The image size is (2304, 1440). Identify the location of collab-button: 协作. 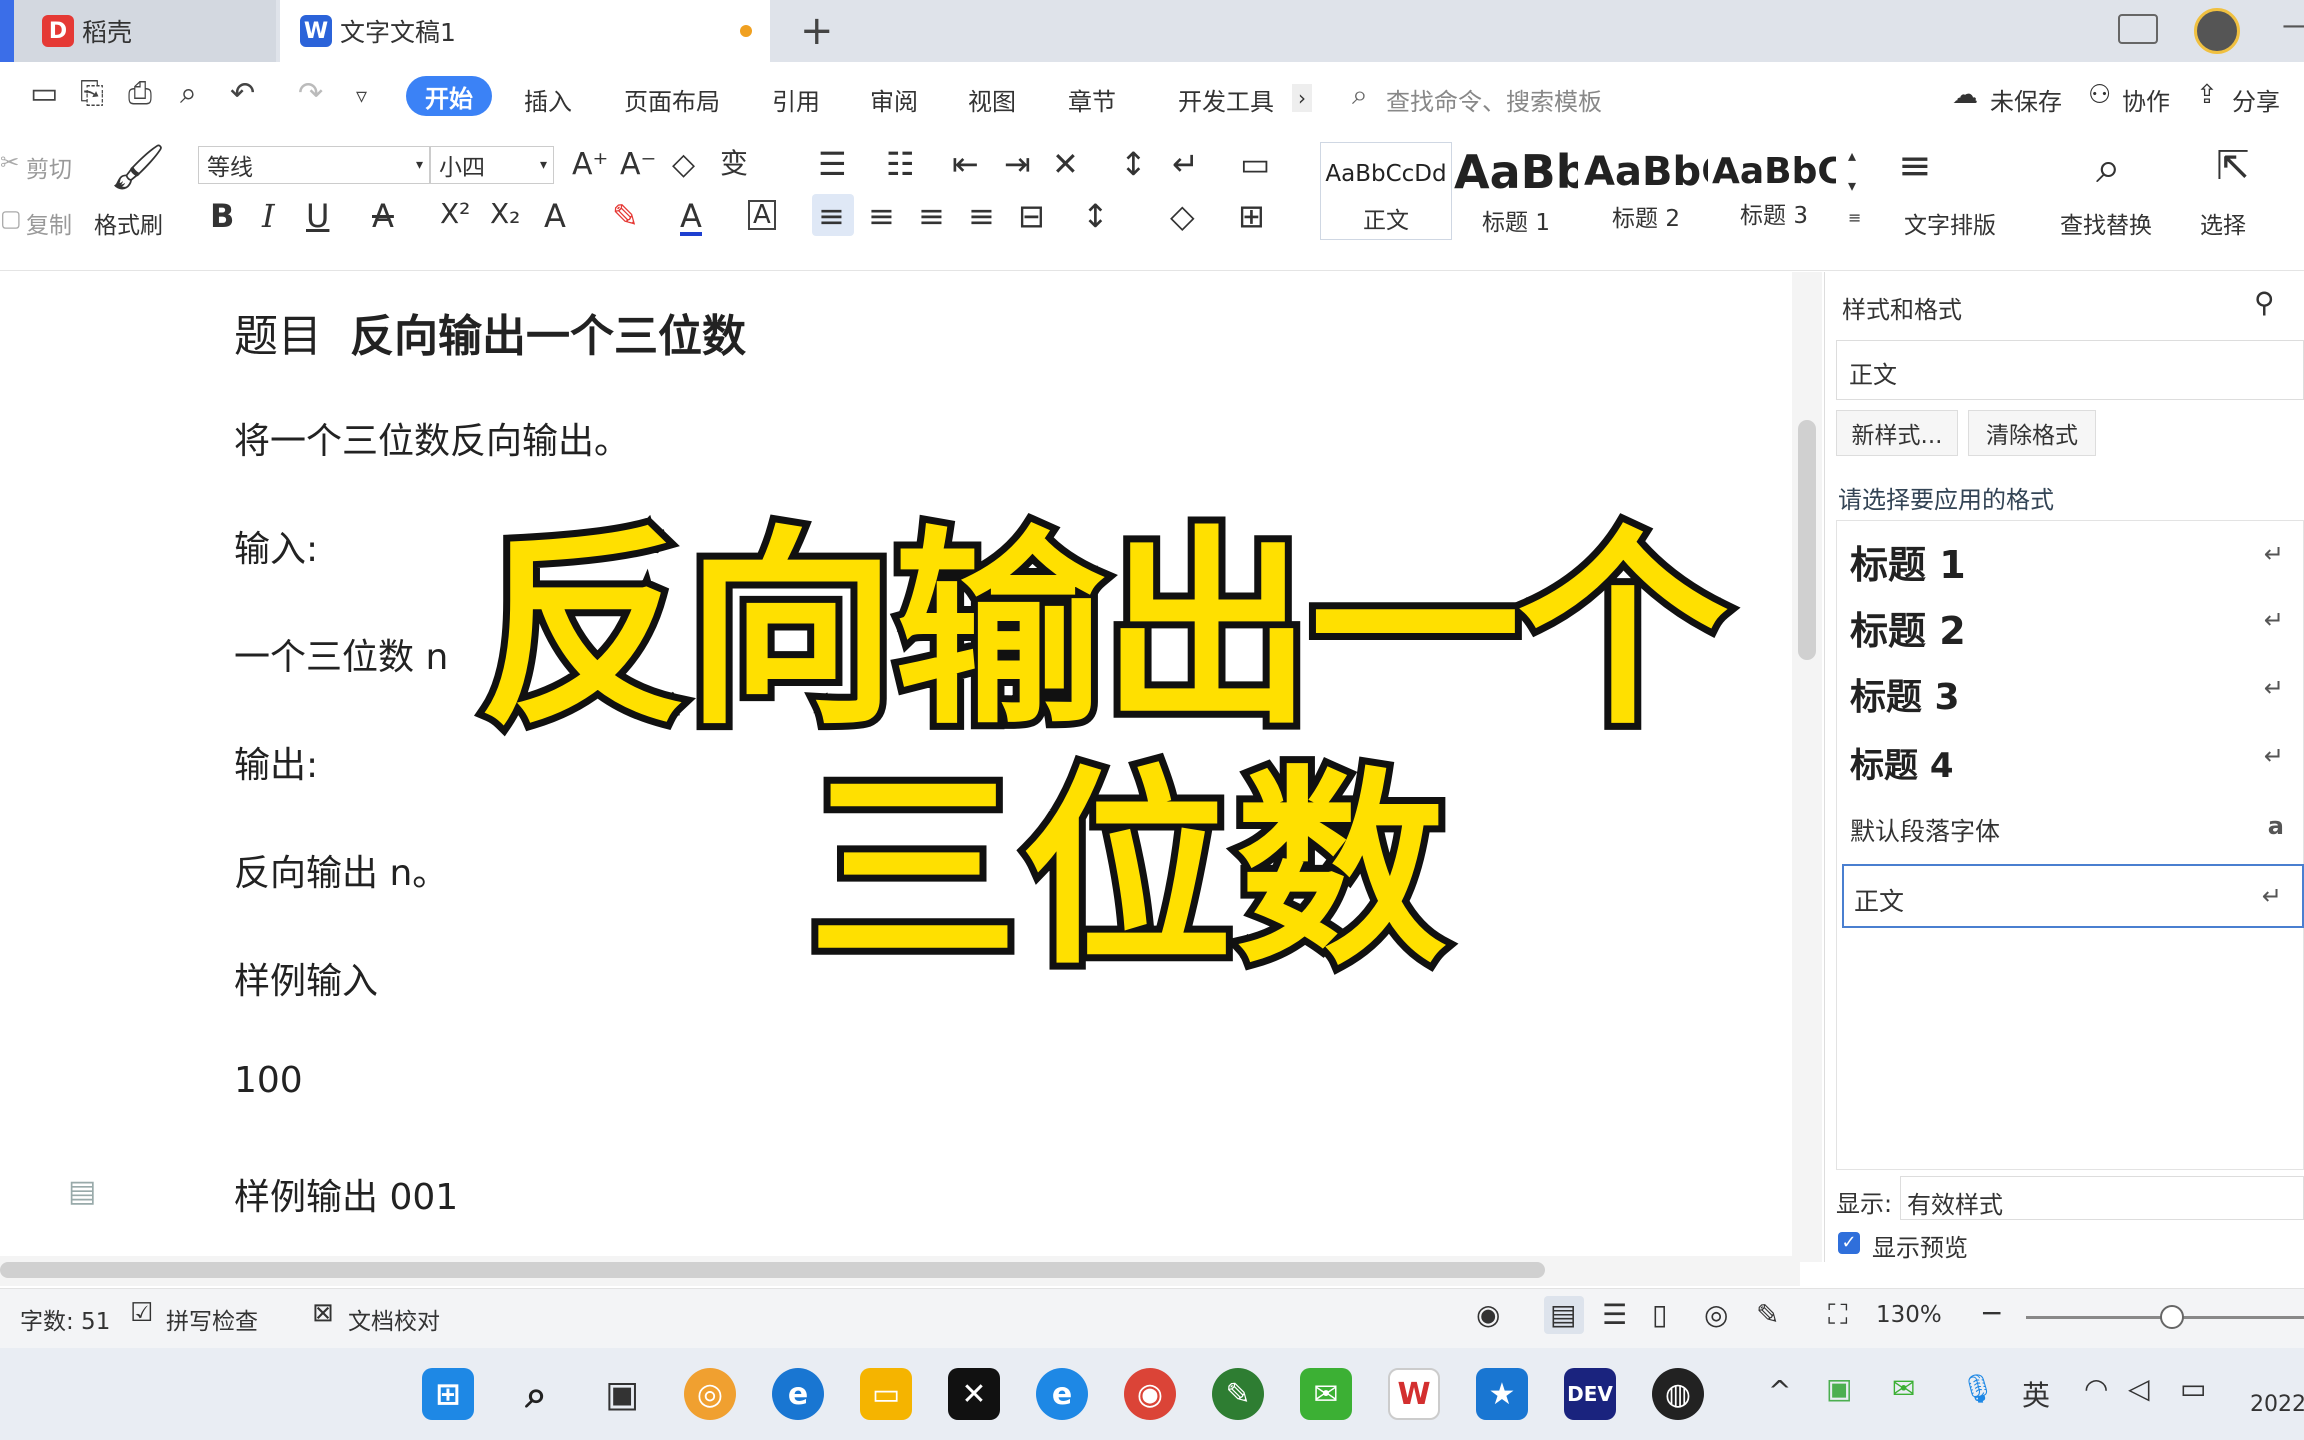
(2146, 99).